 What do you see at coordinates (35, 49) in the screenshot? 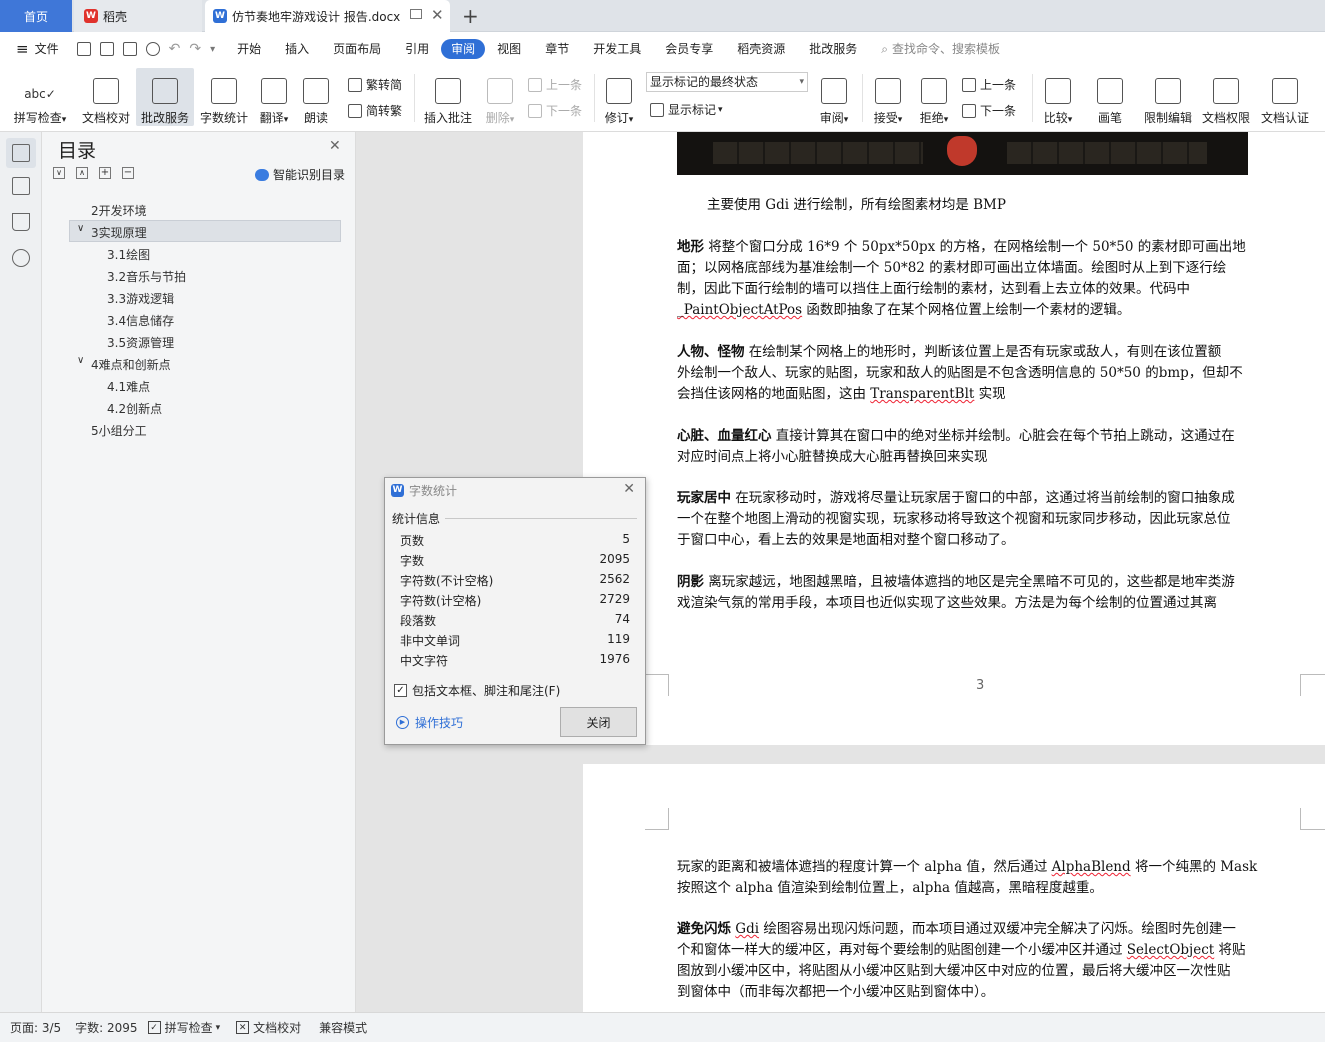
I see `file-menu: ≡ 文件` at bounding box center [35, 49].